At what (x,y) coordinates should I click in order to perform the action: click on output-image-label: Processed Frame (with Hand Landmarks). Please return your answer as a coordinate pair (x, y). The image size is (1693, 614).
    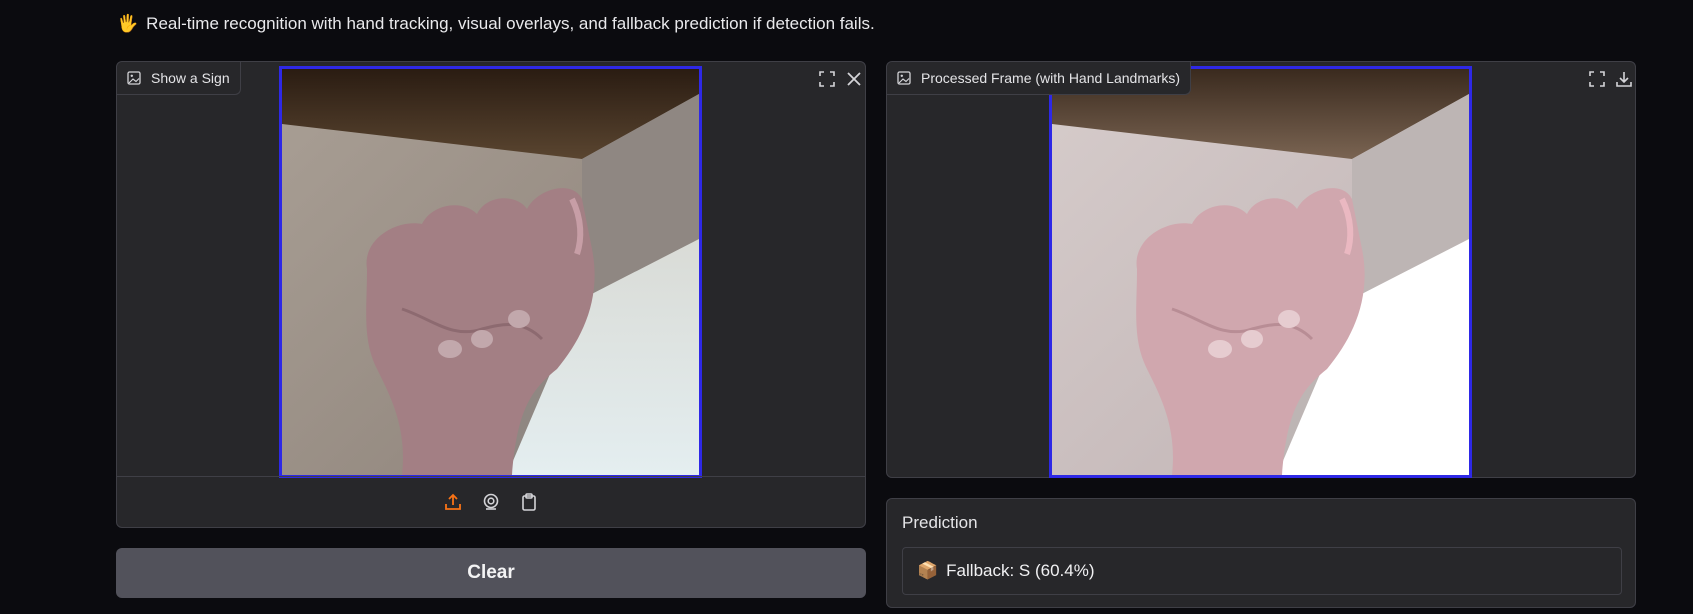
    Looking at the image, I should click on (1039, 78).